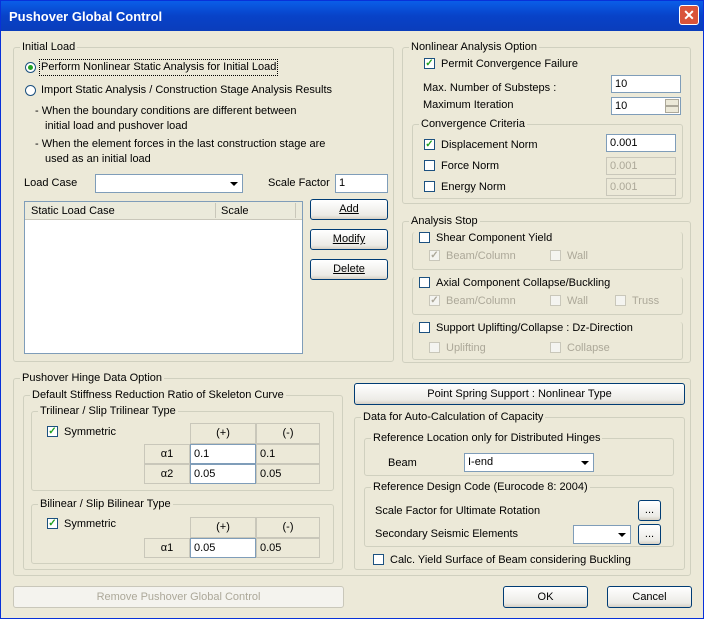 Image resolution: width=704 pixels, height=619 pixels. What do you see at coordinates (429, 165) in the screenshot?
I see `force-norm-checkbox` at bounding box center [429, 165].